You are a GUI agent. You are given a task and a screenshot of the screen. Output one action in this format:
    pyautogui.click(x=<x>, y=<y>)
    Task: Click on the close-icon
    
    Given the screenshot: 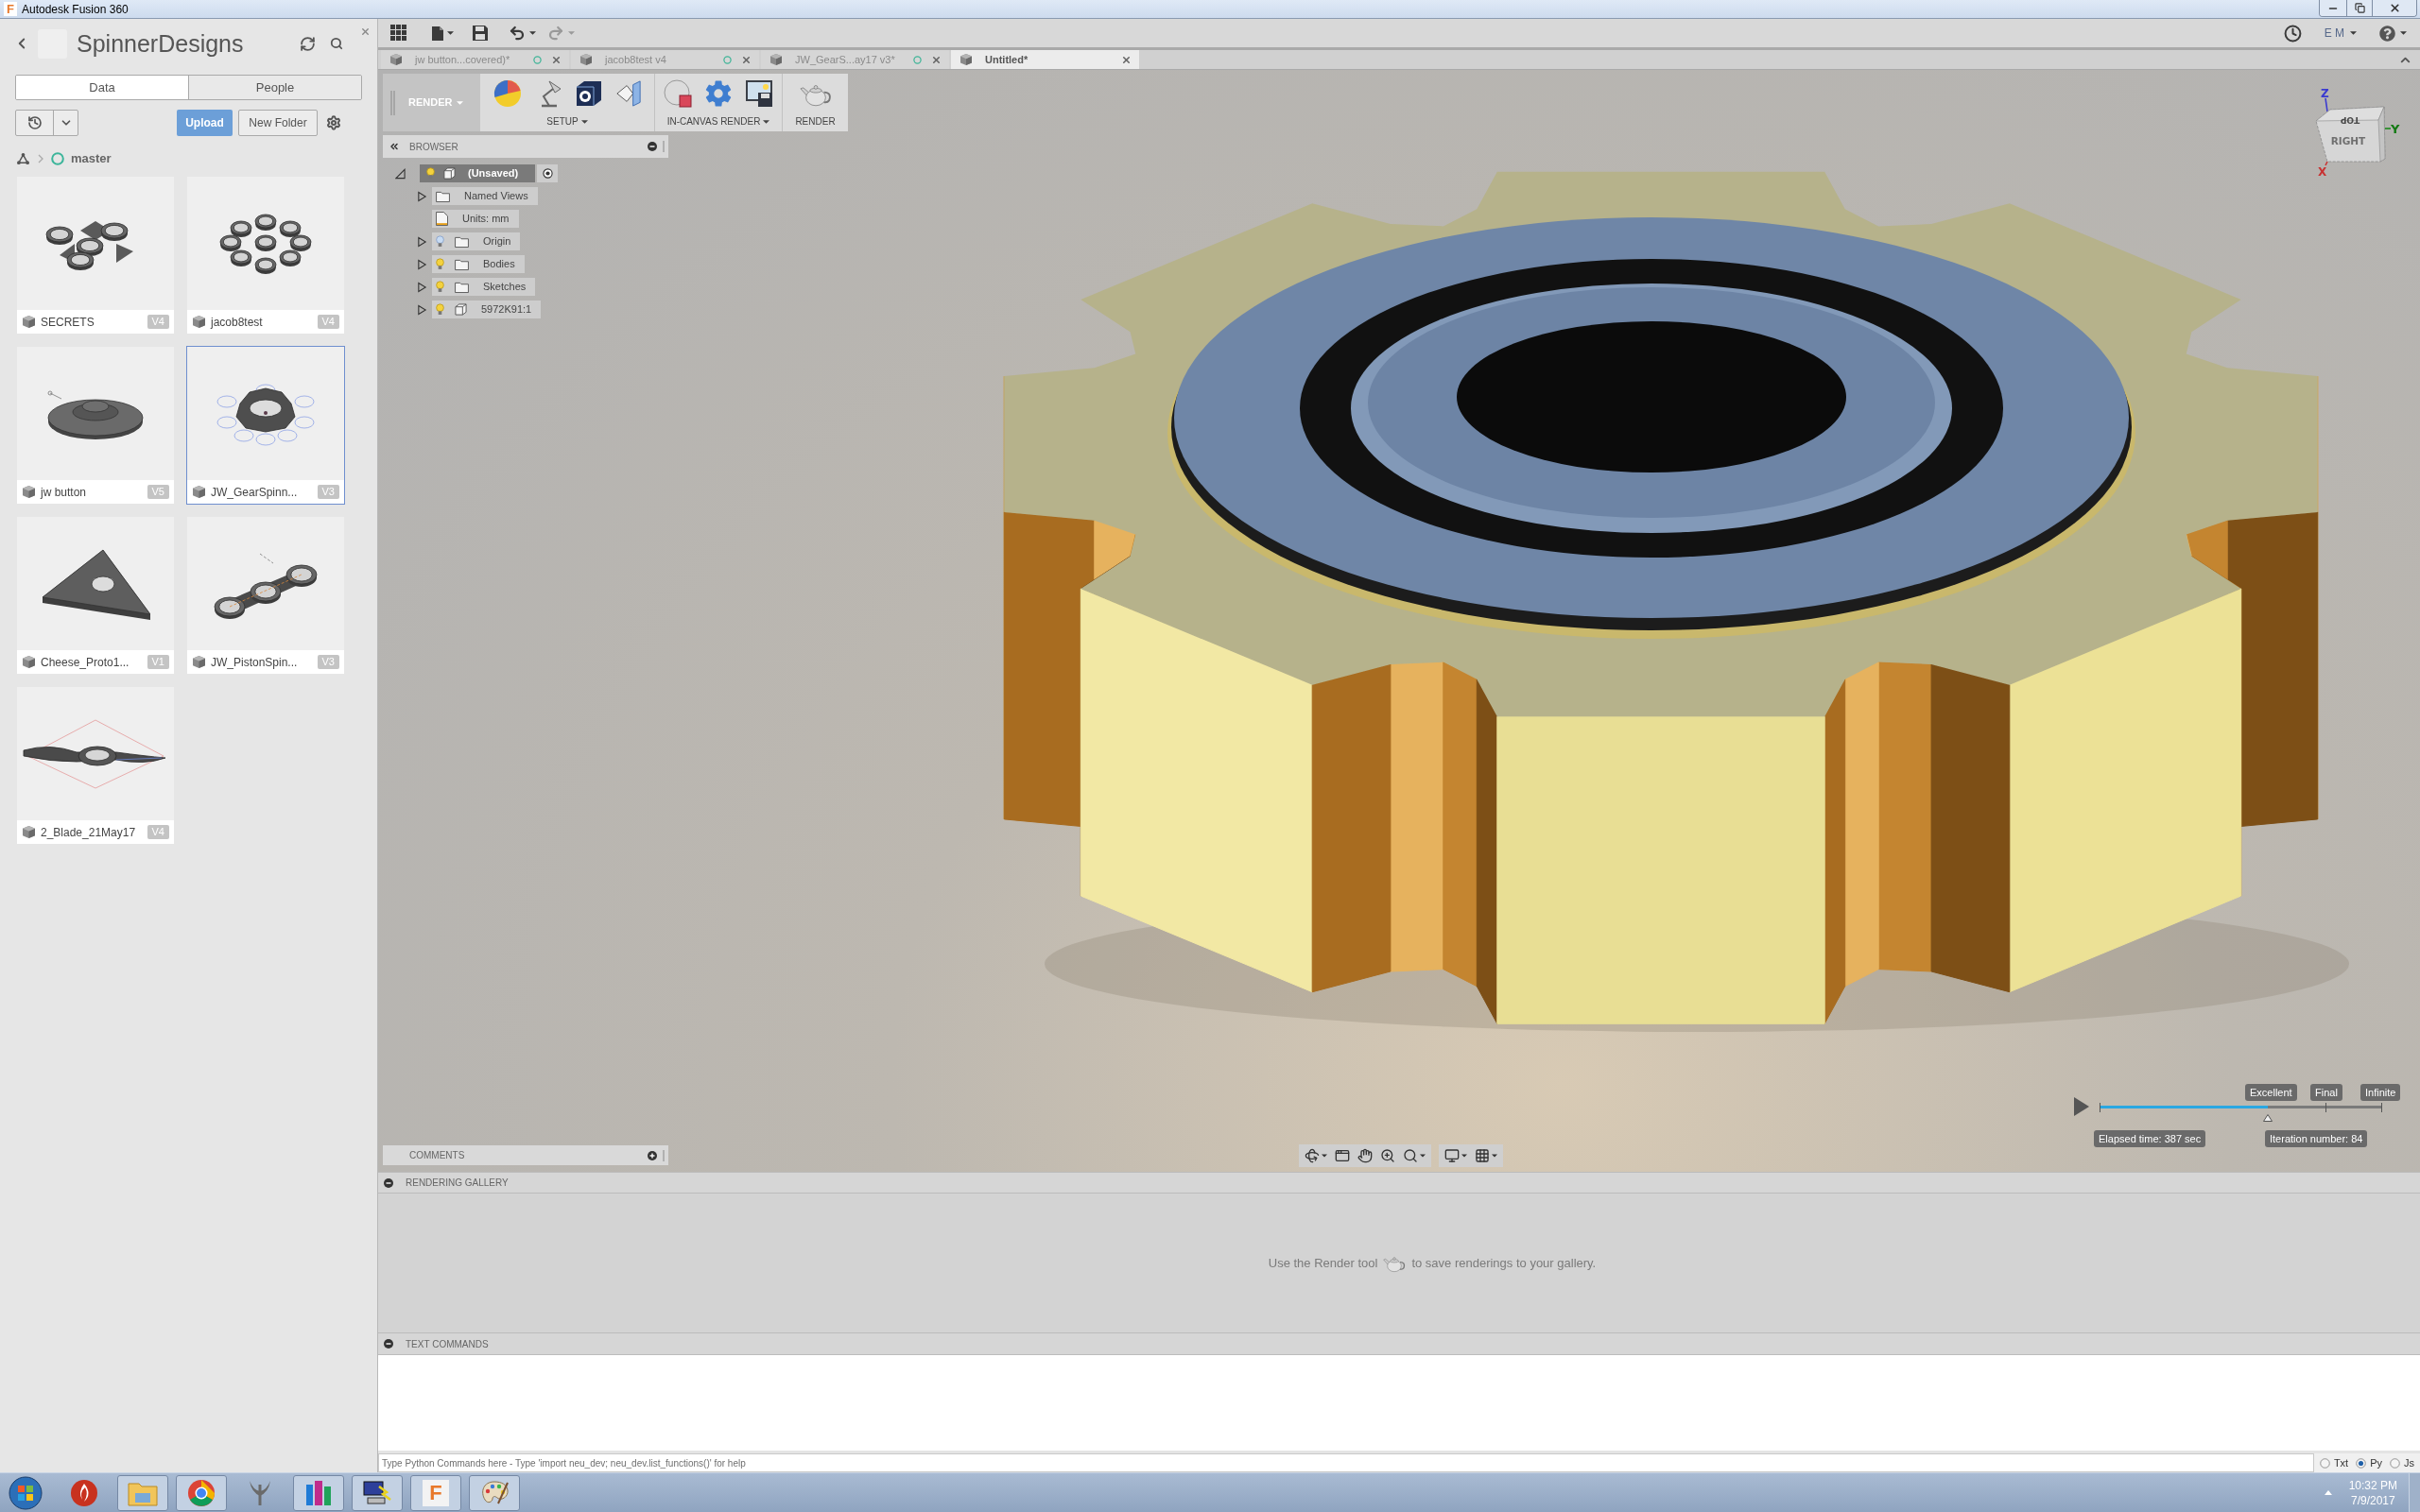 What is the action you would take?
    pyautogui.click(x=366, y=31)
    